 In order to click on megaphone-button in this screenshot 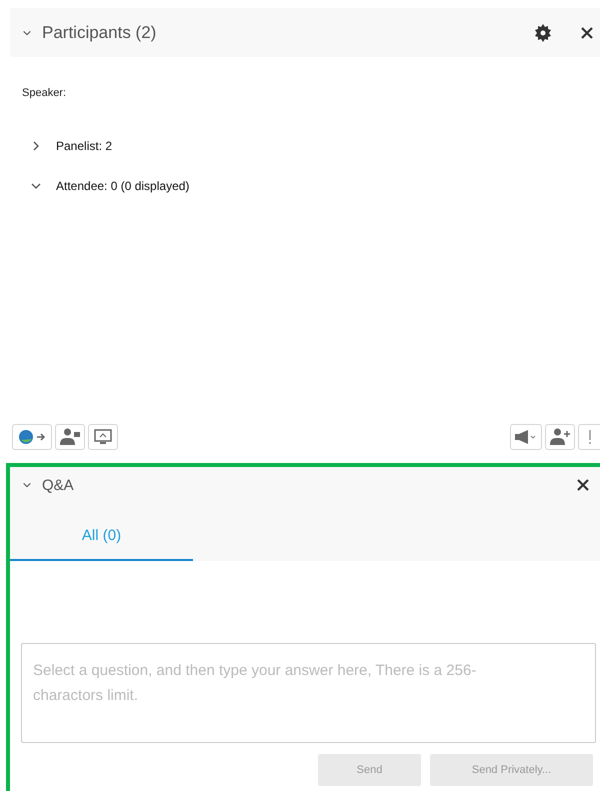, I will do `click(526, 437)`.